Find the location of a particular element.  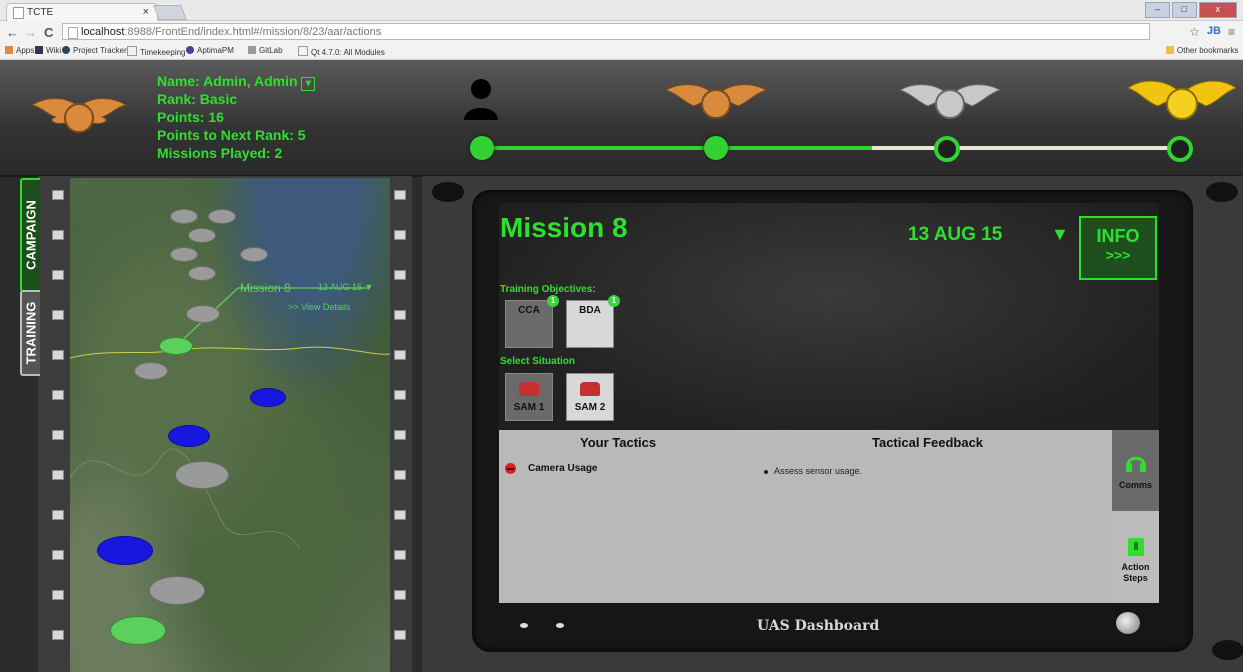

situation-label: Select Situation is located at coordinates (538, 361).